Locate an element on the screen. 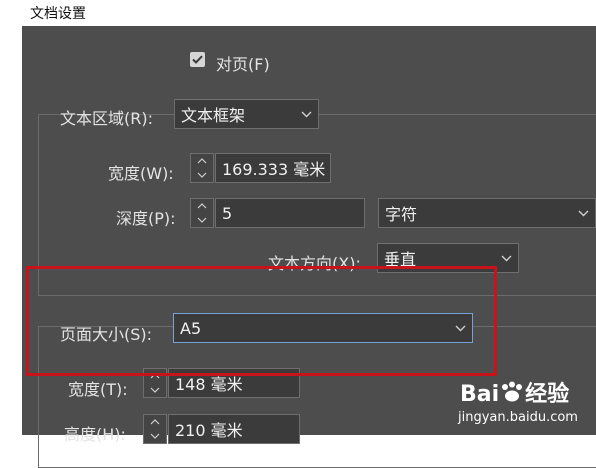  width-t-label: 宽度(T): is located at coordinates (98, 389).